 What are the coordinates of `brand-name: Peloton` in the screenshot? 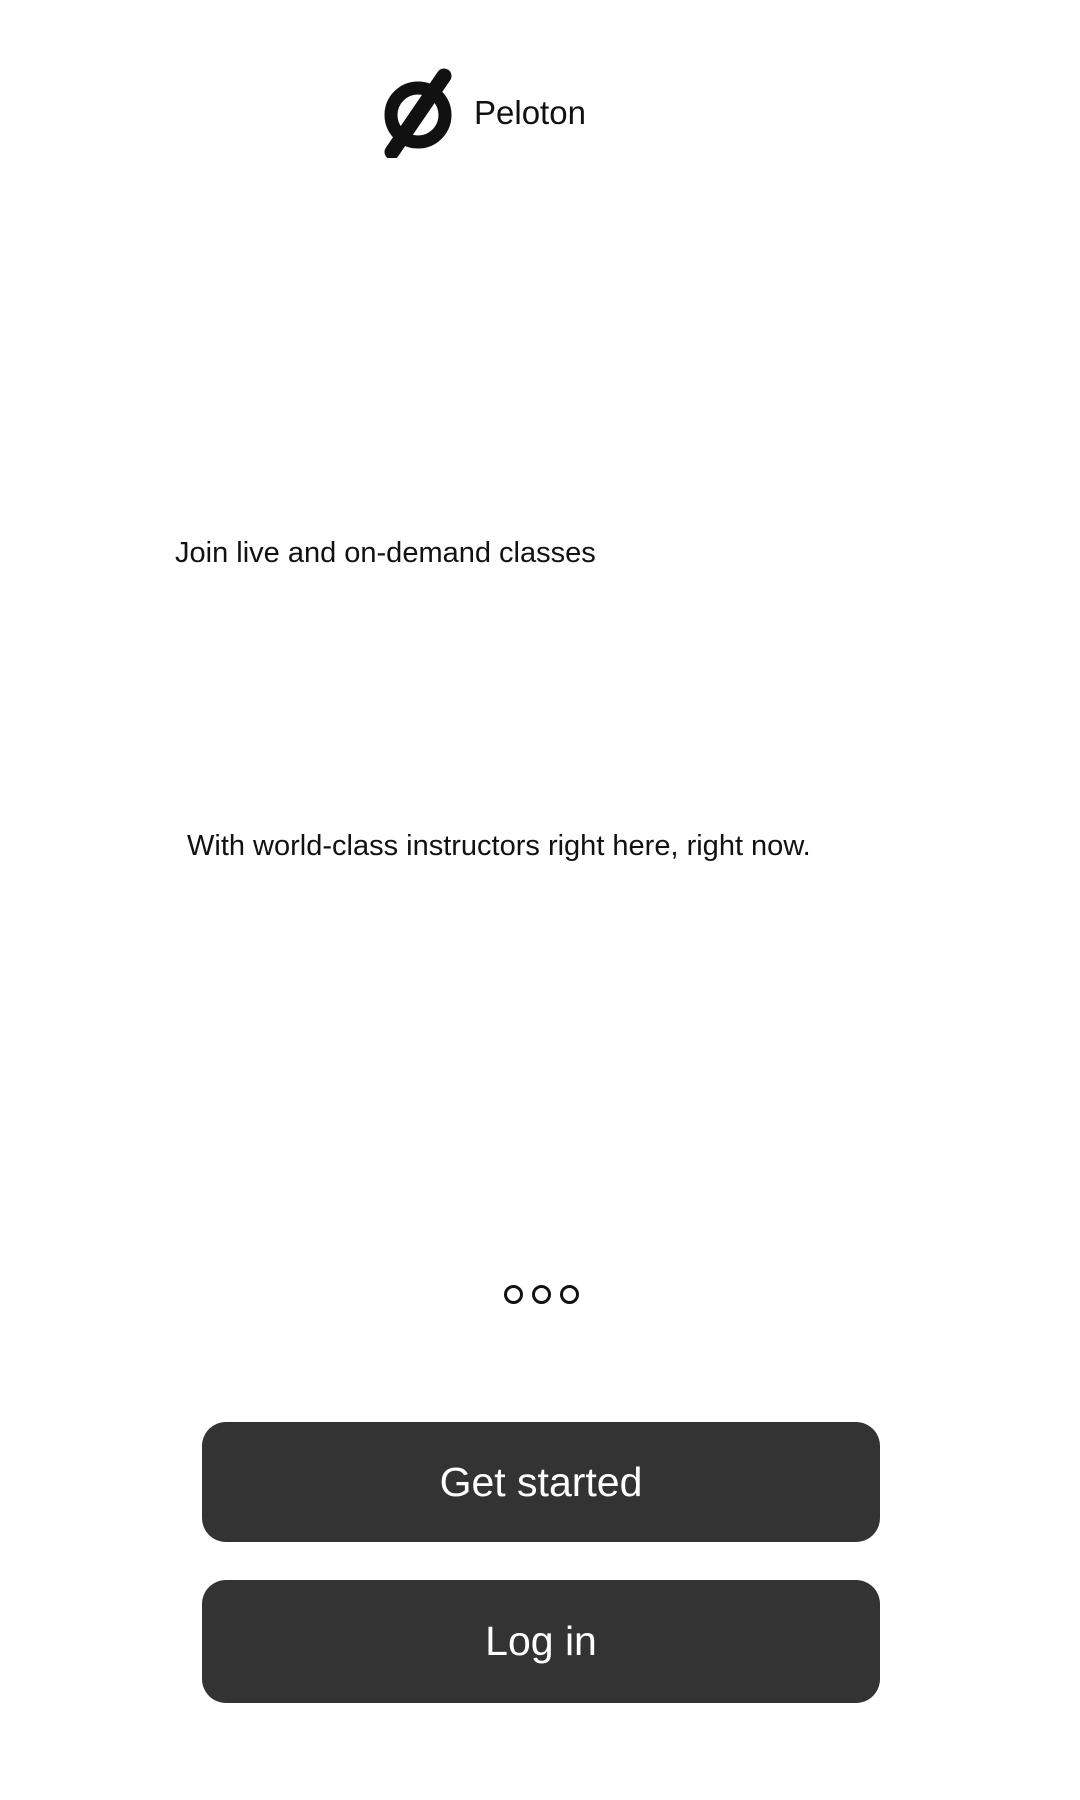 It's located at (530, 112).